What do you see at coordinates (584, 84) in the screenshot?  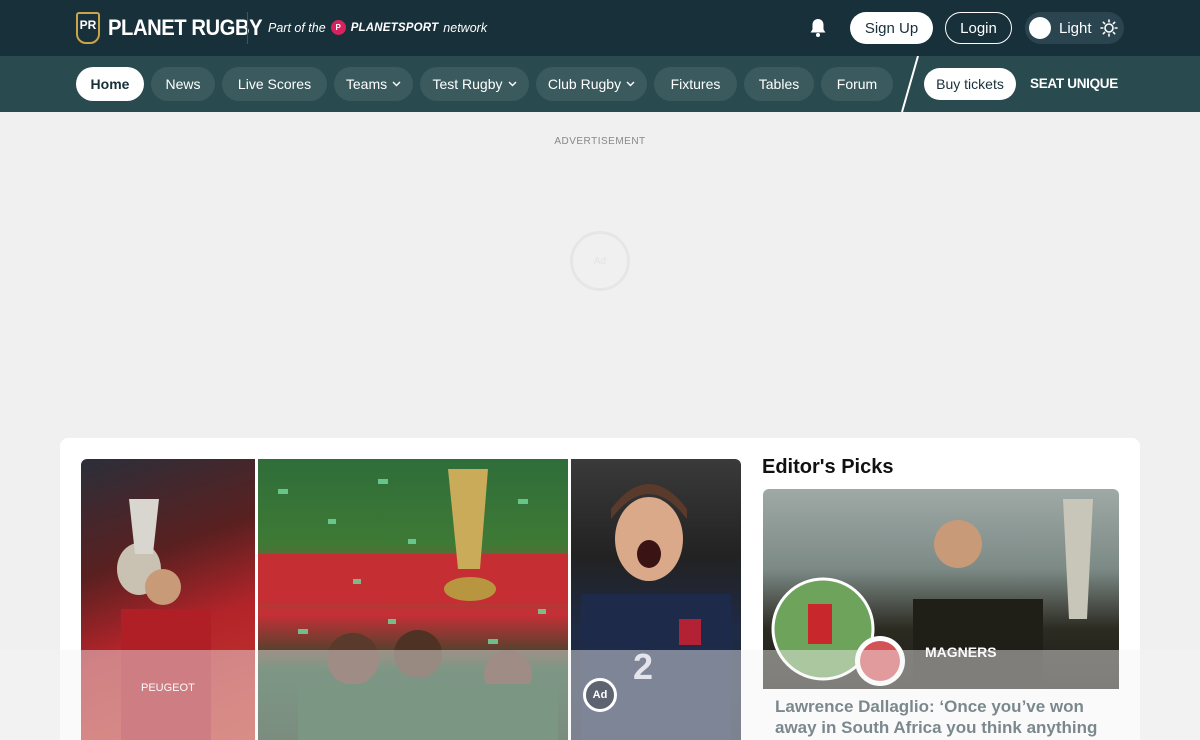 I see `nav-label: Club Rugby` at bounding box center [584, 84].